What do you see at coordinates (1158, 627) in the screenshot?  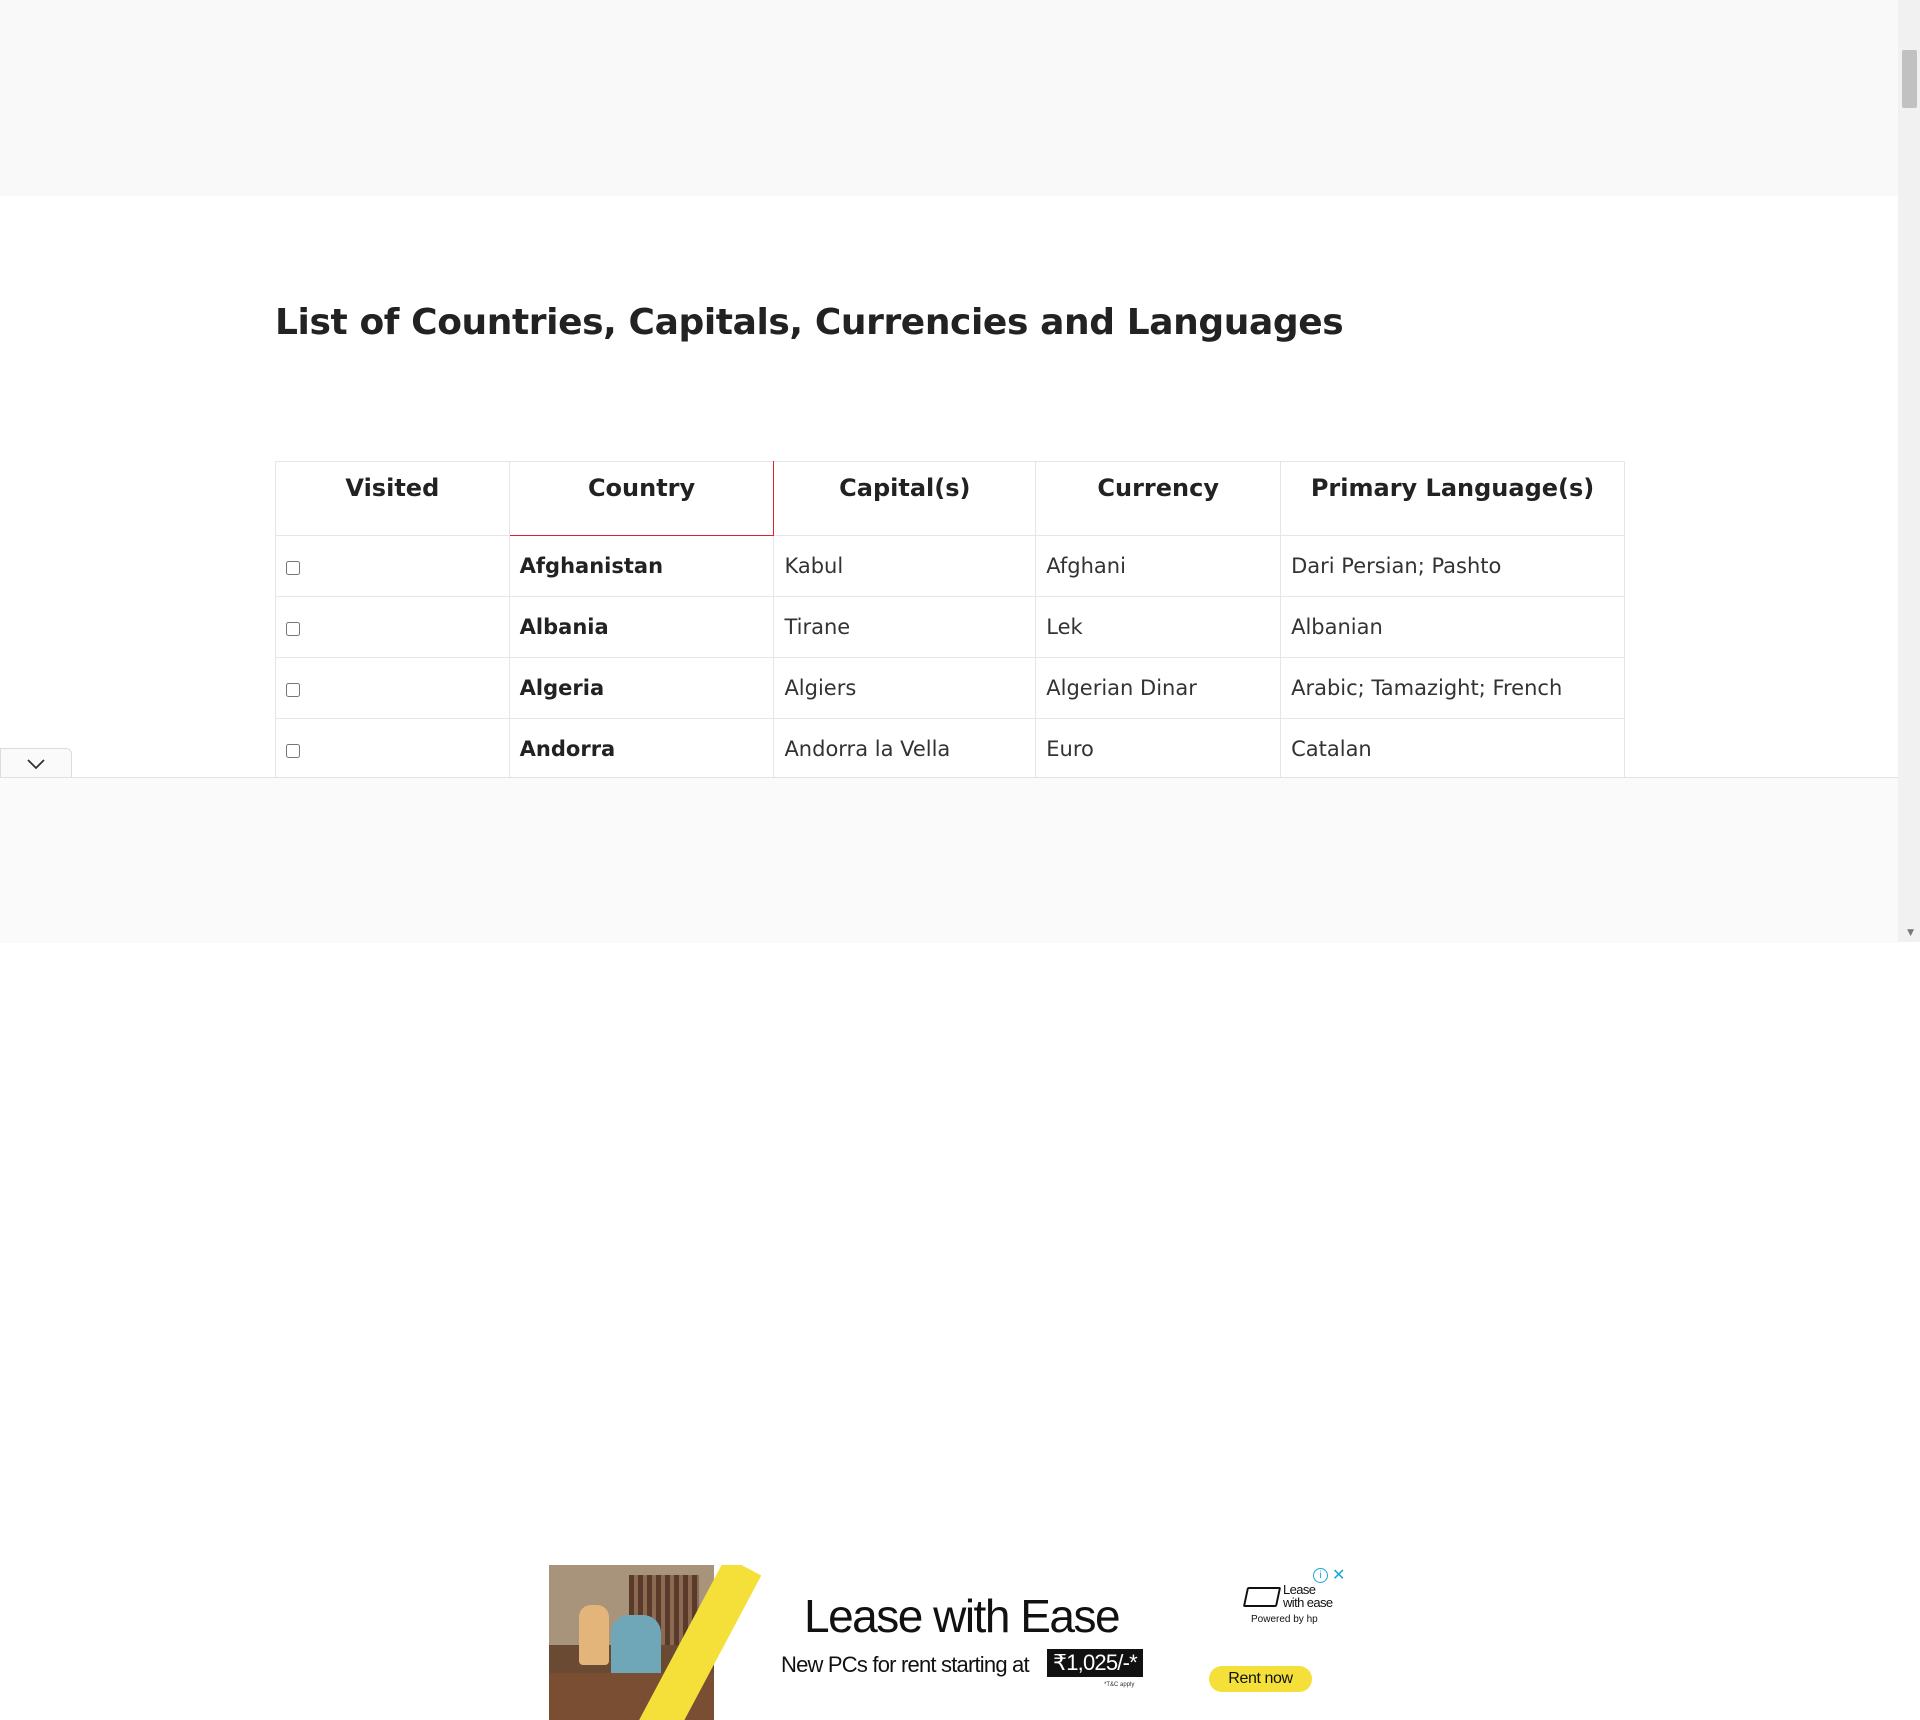 I see `currency-cell: Lek` at bounding box center [1158, 627].